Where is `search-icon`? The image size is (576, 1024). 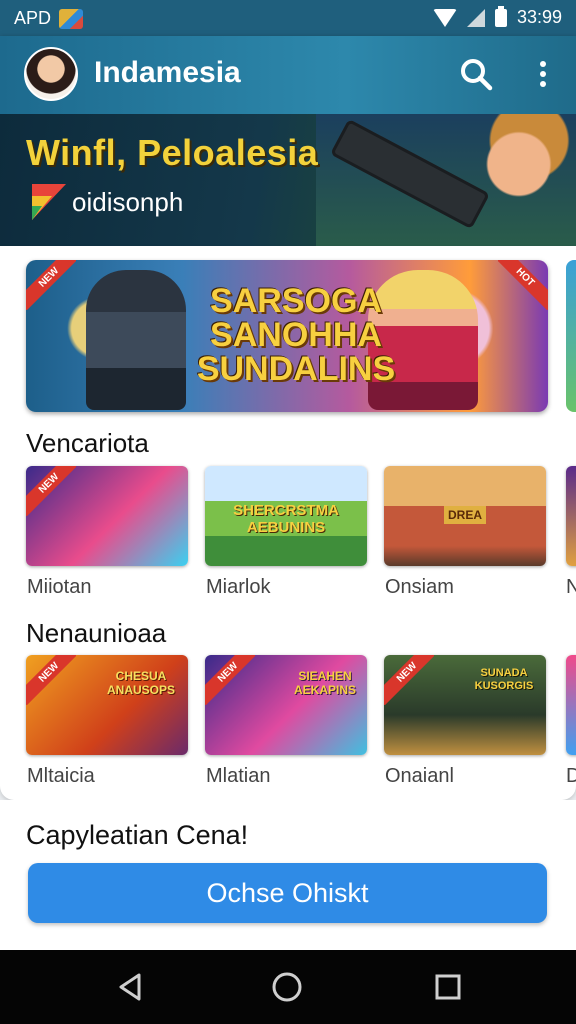
search-icon is located at coordinates (476, 74).